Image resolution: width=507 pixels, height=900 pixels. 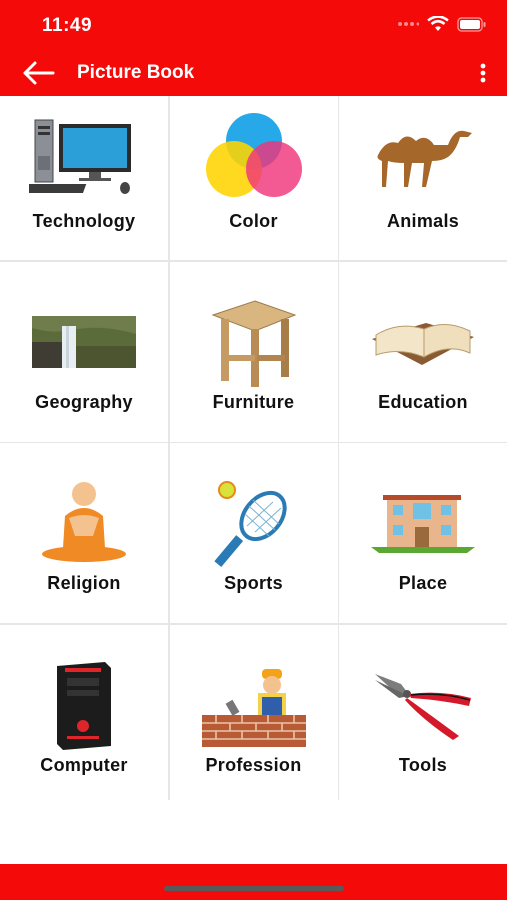 I want to click on category-label: Sports, so click(x=253, y=583).